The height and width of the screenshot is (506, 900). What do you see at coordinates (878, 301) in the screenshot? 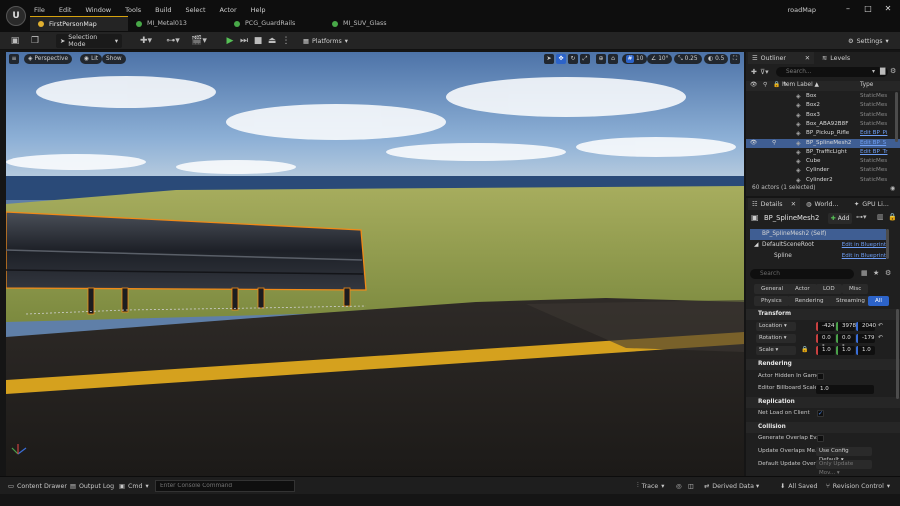
I see `category-all: All` at bounding box center [878, 301].